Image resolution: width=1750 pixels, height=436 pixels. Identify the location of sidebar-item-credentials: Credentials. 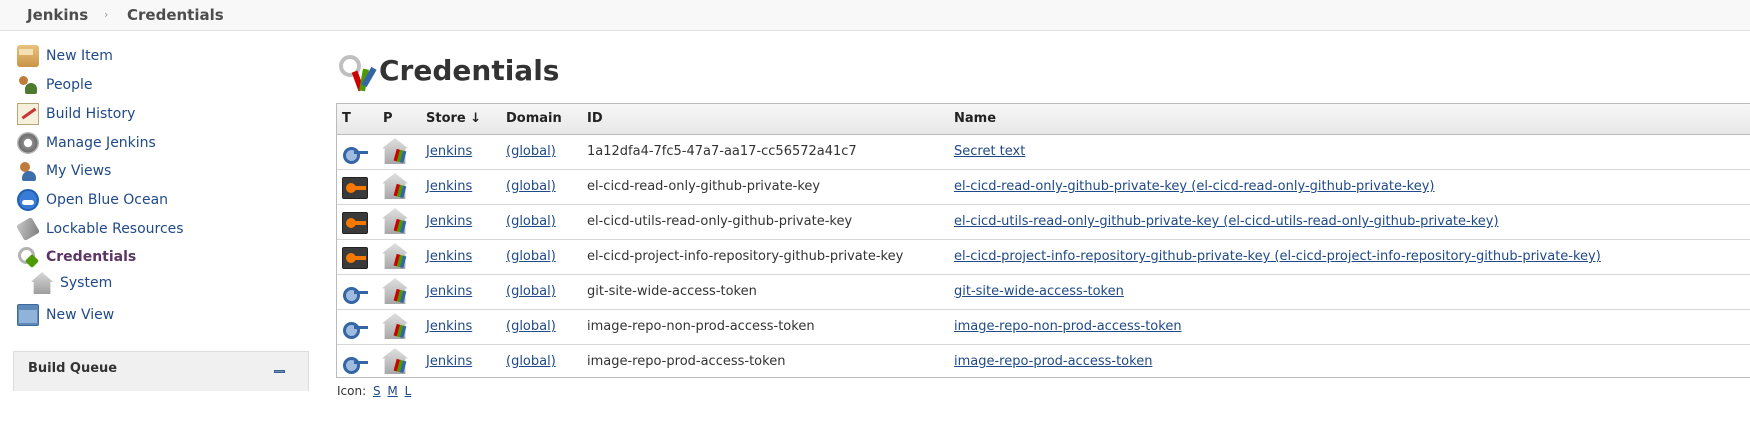
(76, 257).